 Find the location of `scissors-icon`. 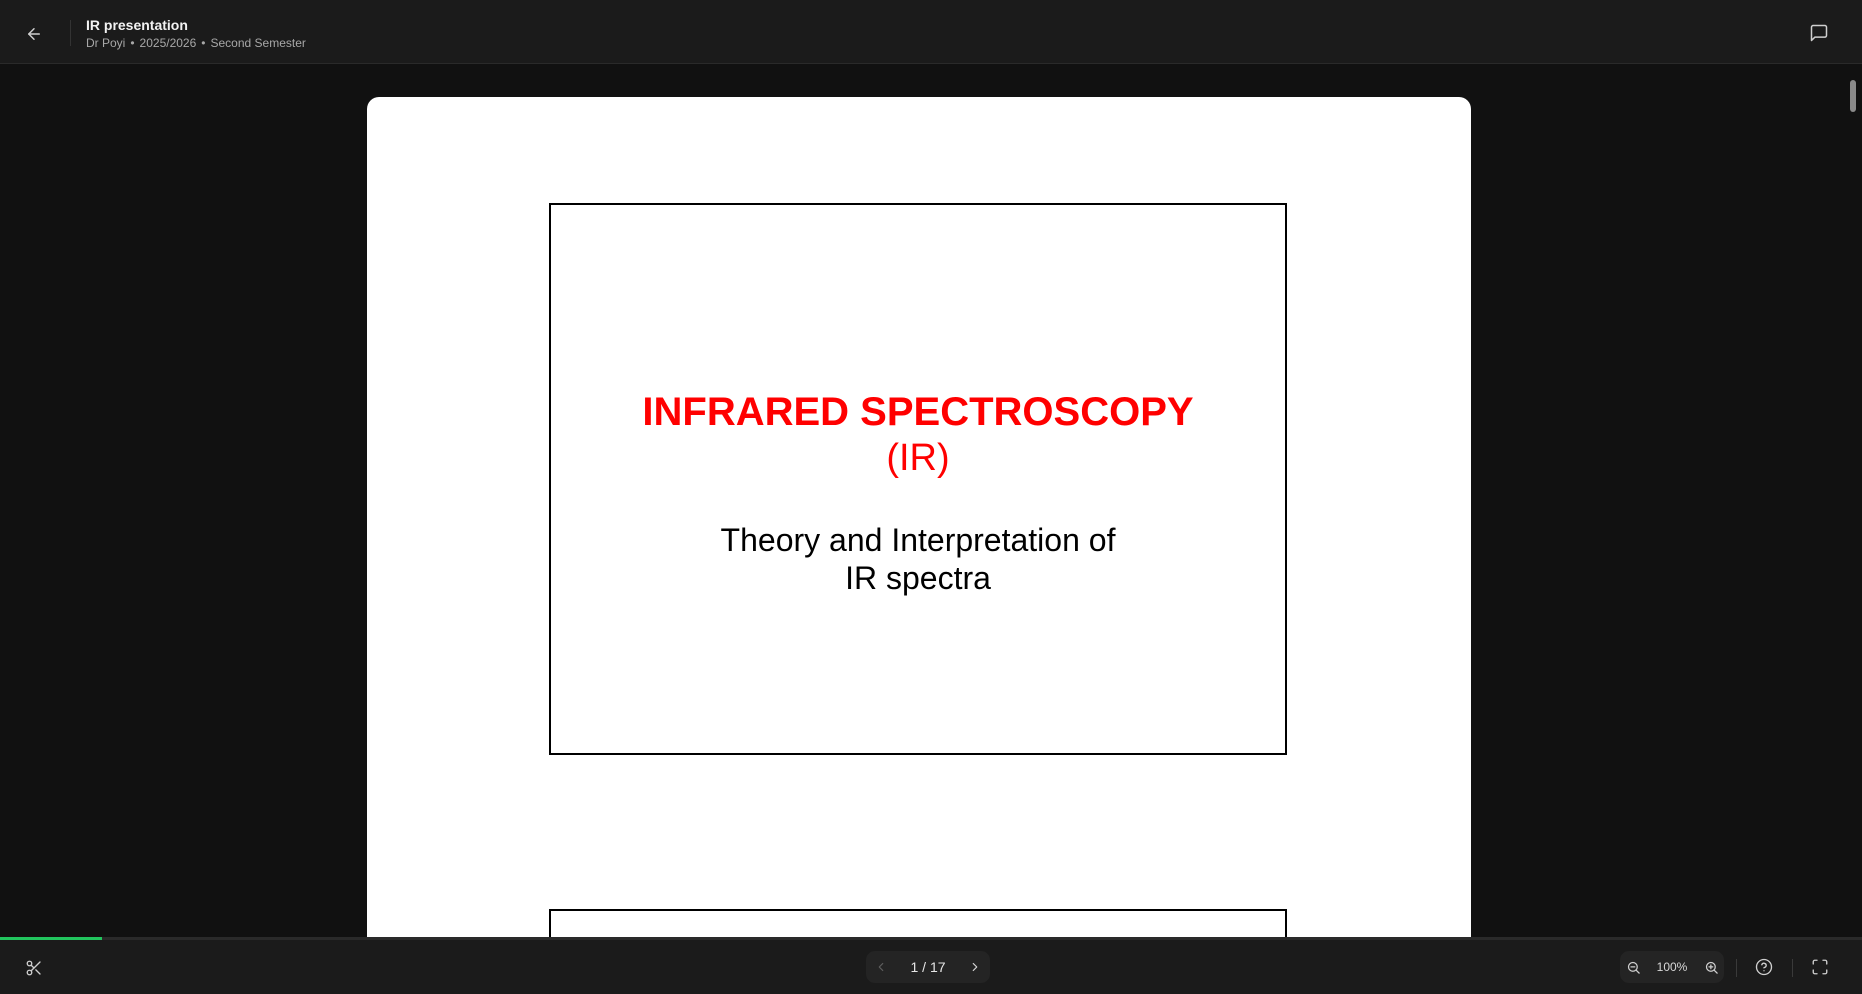

scissors-icon is located at coordinates (34, 968).